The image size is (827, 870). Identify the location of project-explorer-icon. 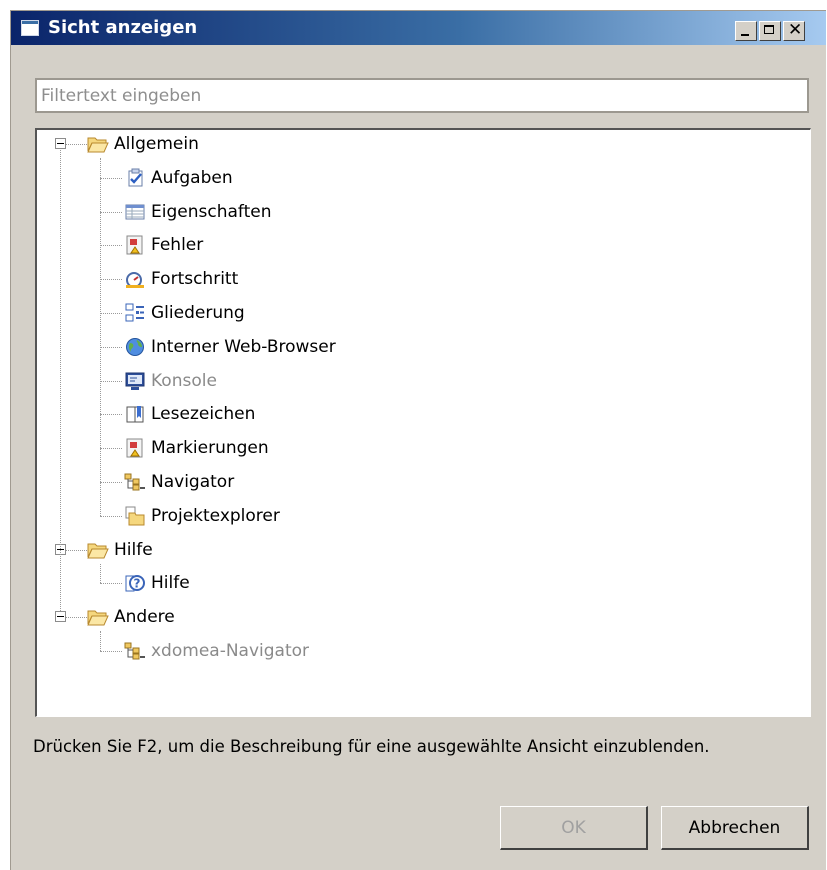
(135, 516).